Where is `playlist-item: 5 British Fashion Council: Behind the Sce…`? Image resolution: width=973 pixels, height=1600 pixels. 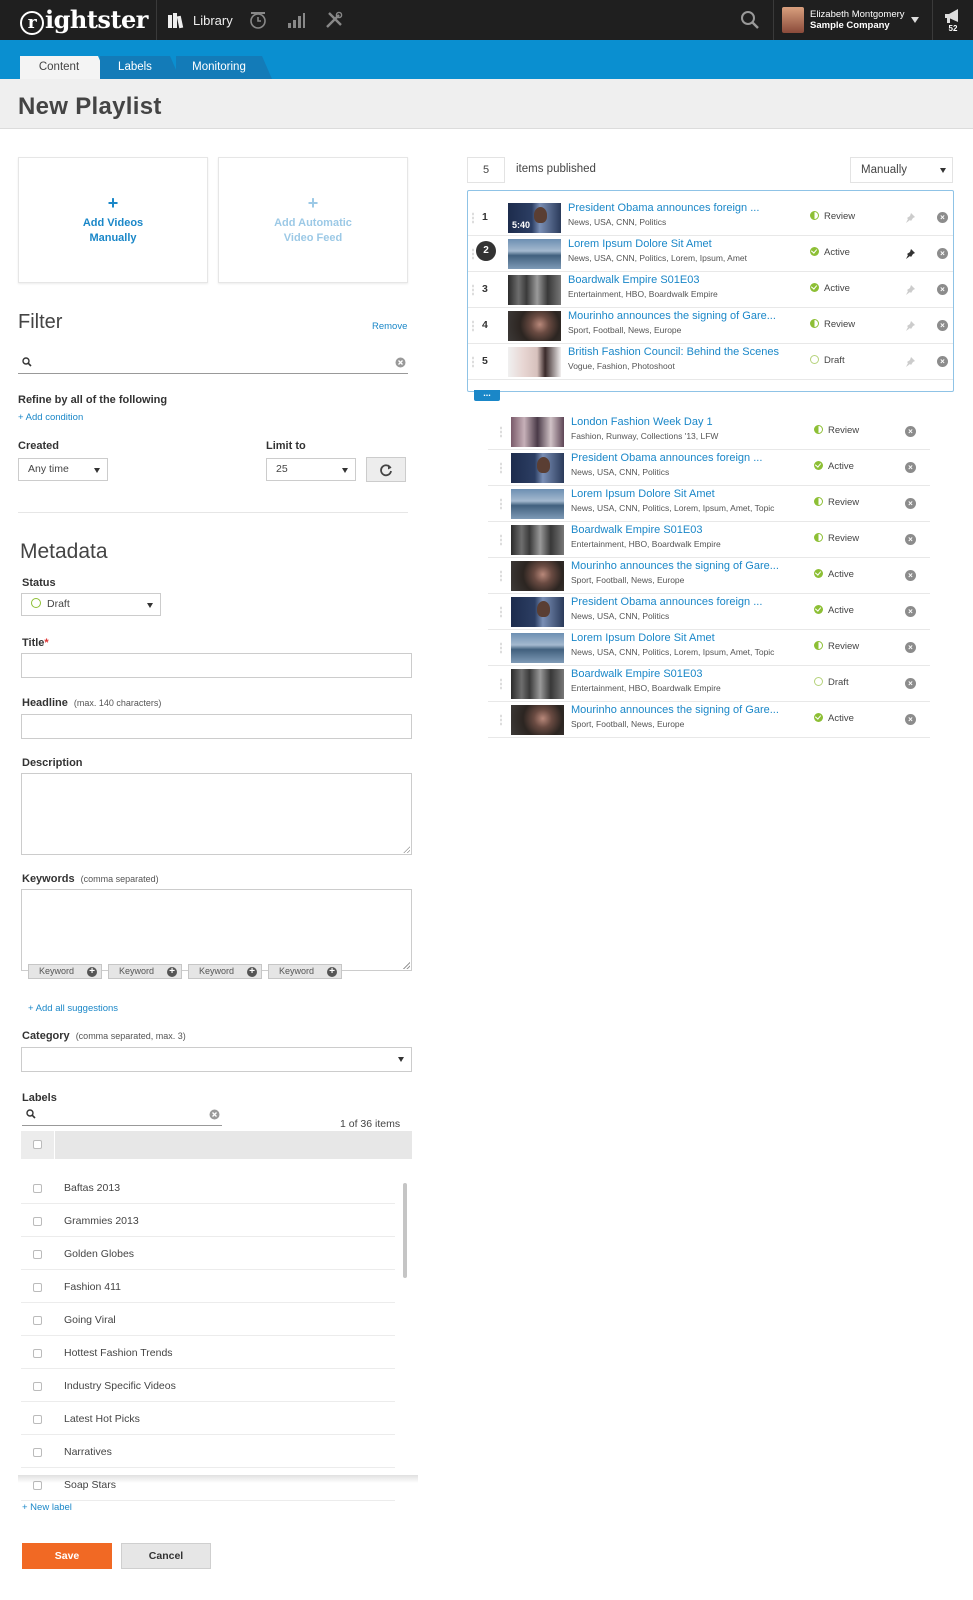
playlist-item: 5 British Fashion Council: Behind the Sce… is located at coordinates (710, 362).